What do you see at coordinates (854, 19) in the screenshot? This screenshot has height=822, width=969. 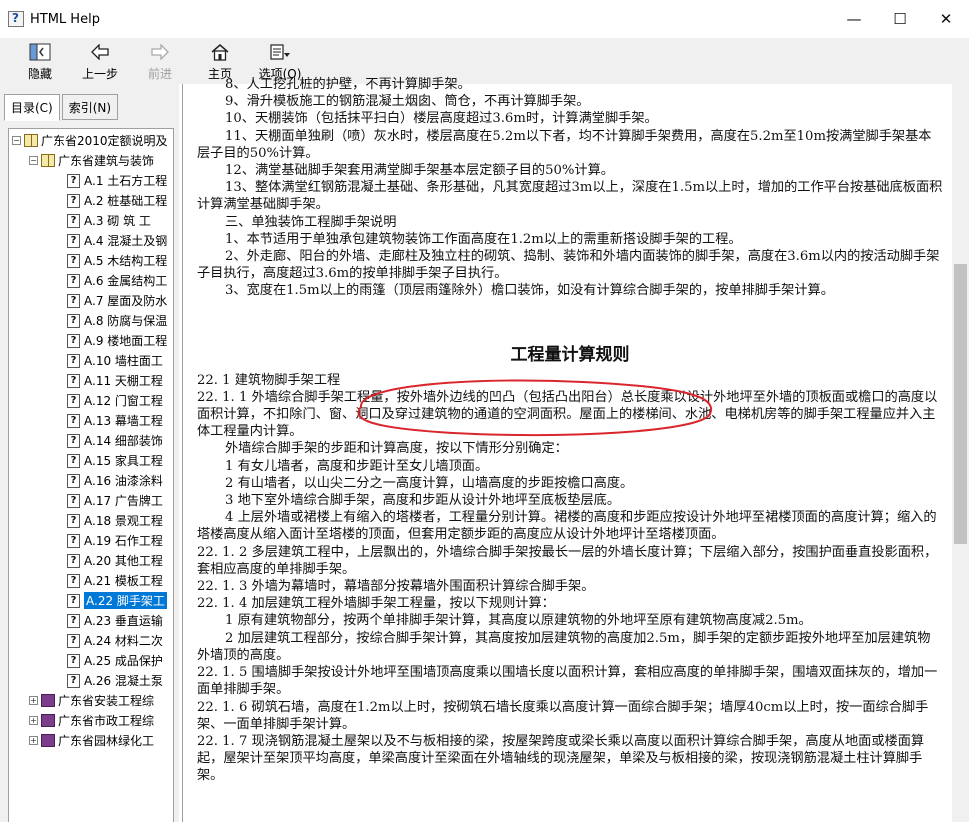 I see `minimize-button: —` at bounding box center [854, 19].